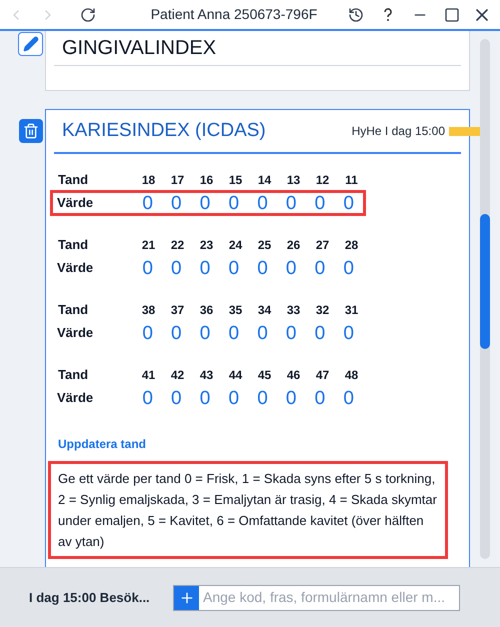 The height and width of the screenshot is (627, 500). I want to click on tooth-number: 37, so click(178, 310).